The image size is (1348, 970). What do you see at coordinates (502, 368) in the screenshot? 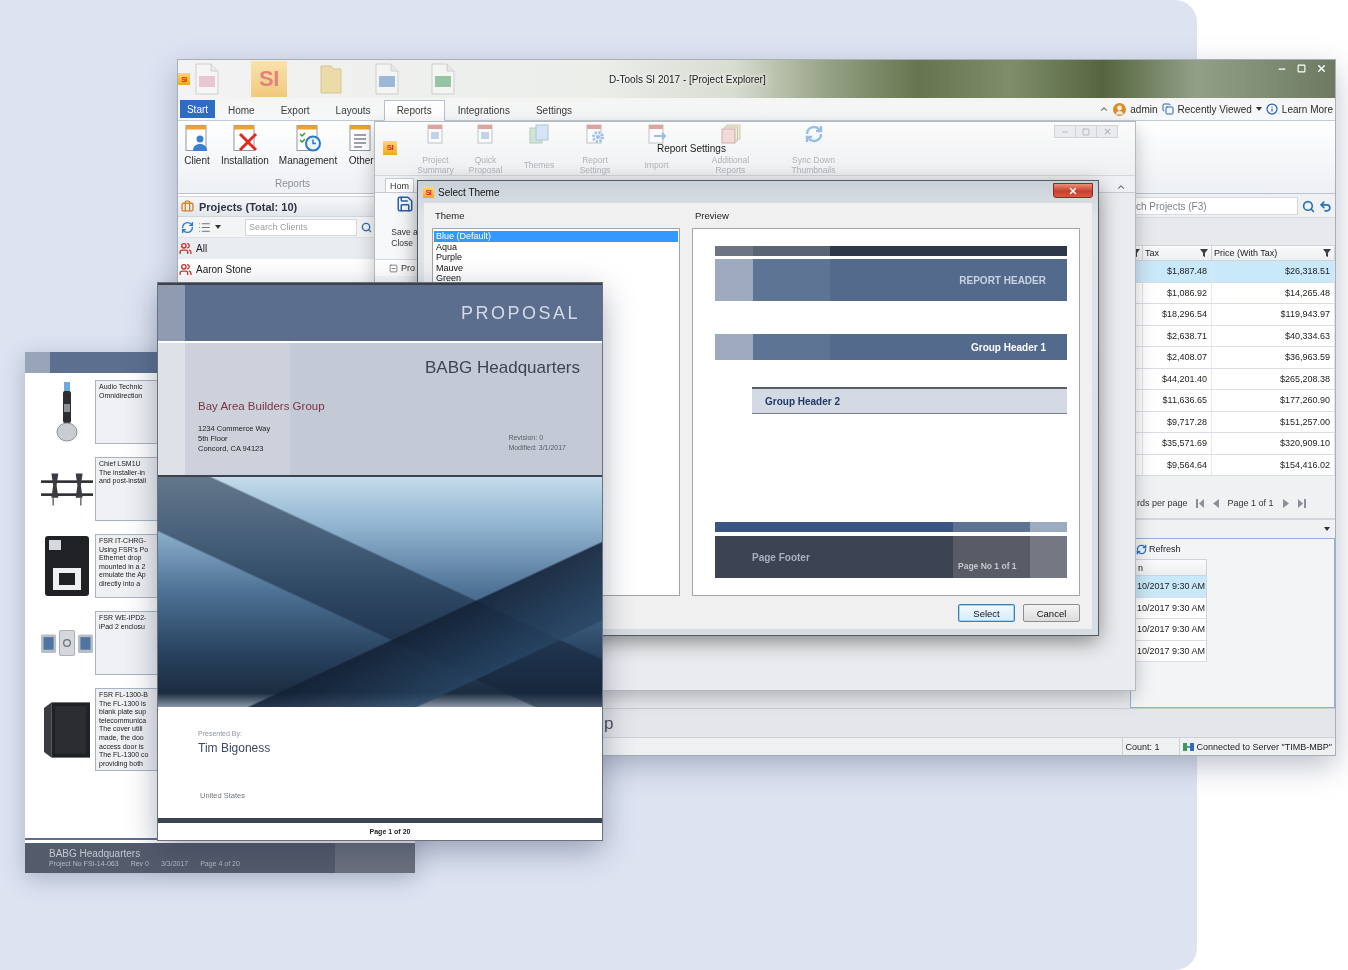
I see `project-name: BABG Headquarters` at bounding box center [502, 368].